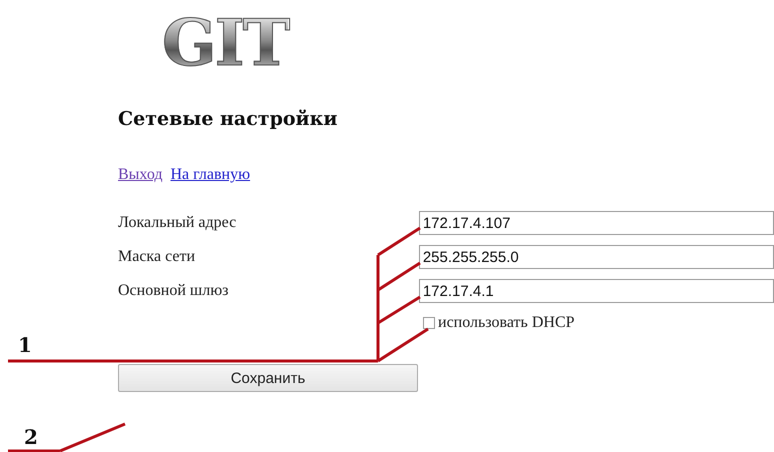  I want to click on save-button: Сохранить, so click(268, 378).